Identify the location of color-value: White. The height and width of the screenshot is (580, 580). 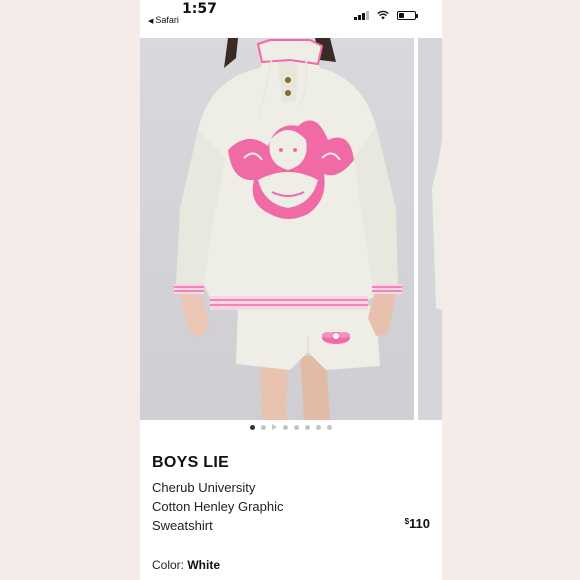
(204, 565).